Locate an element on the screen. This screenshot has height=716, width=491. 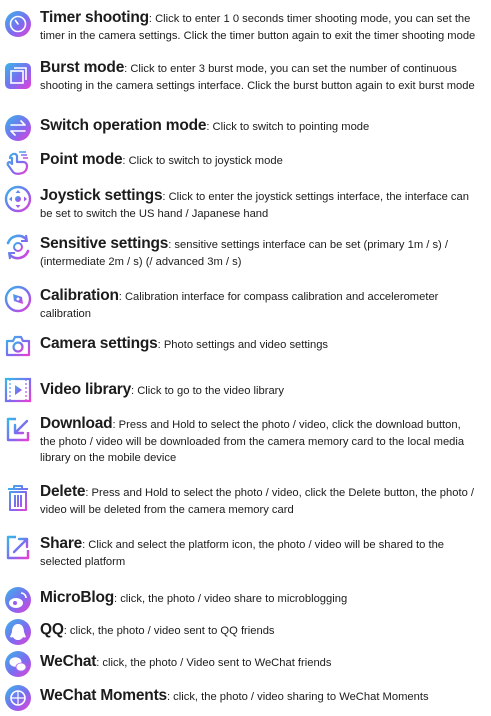
wechat-icon is located at coordinates (18, 664).